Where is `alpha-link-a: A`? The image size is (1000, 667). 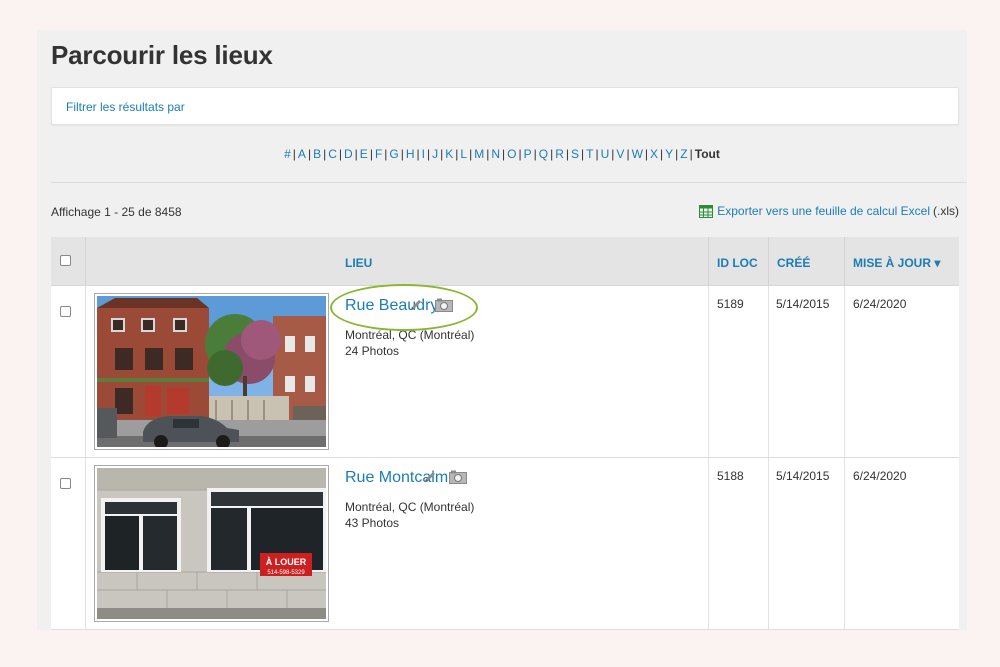 alpha-link-a: A is located at coordinates (302, 154).